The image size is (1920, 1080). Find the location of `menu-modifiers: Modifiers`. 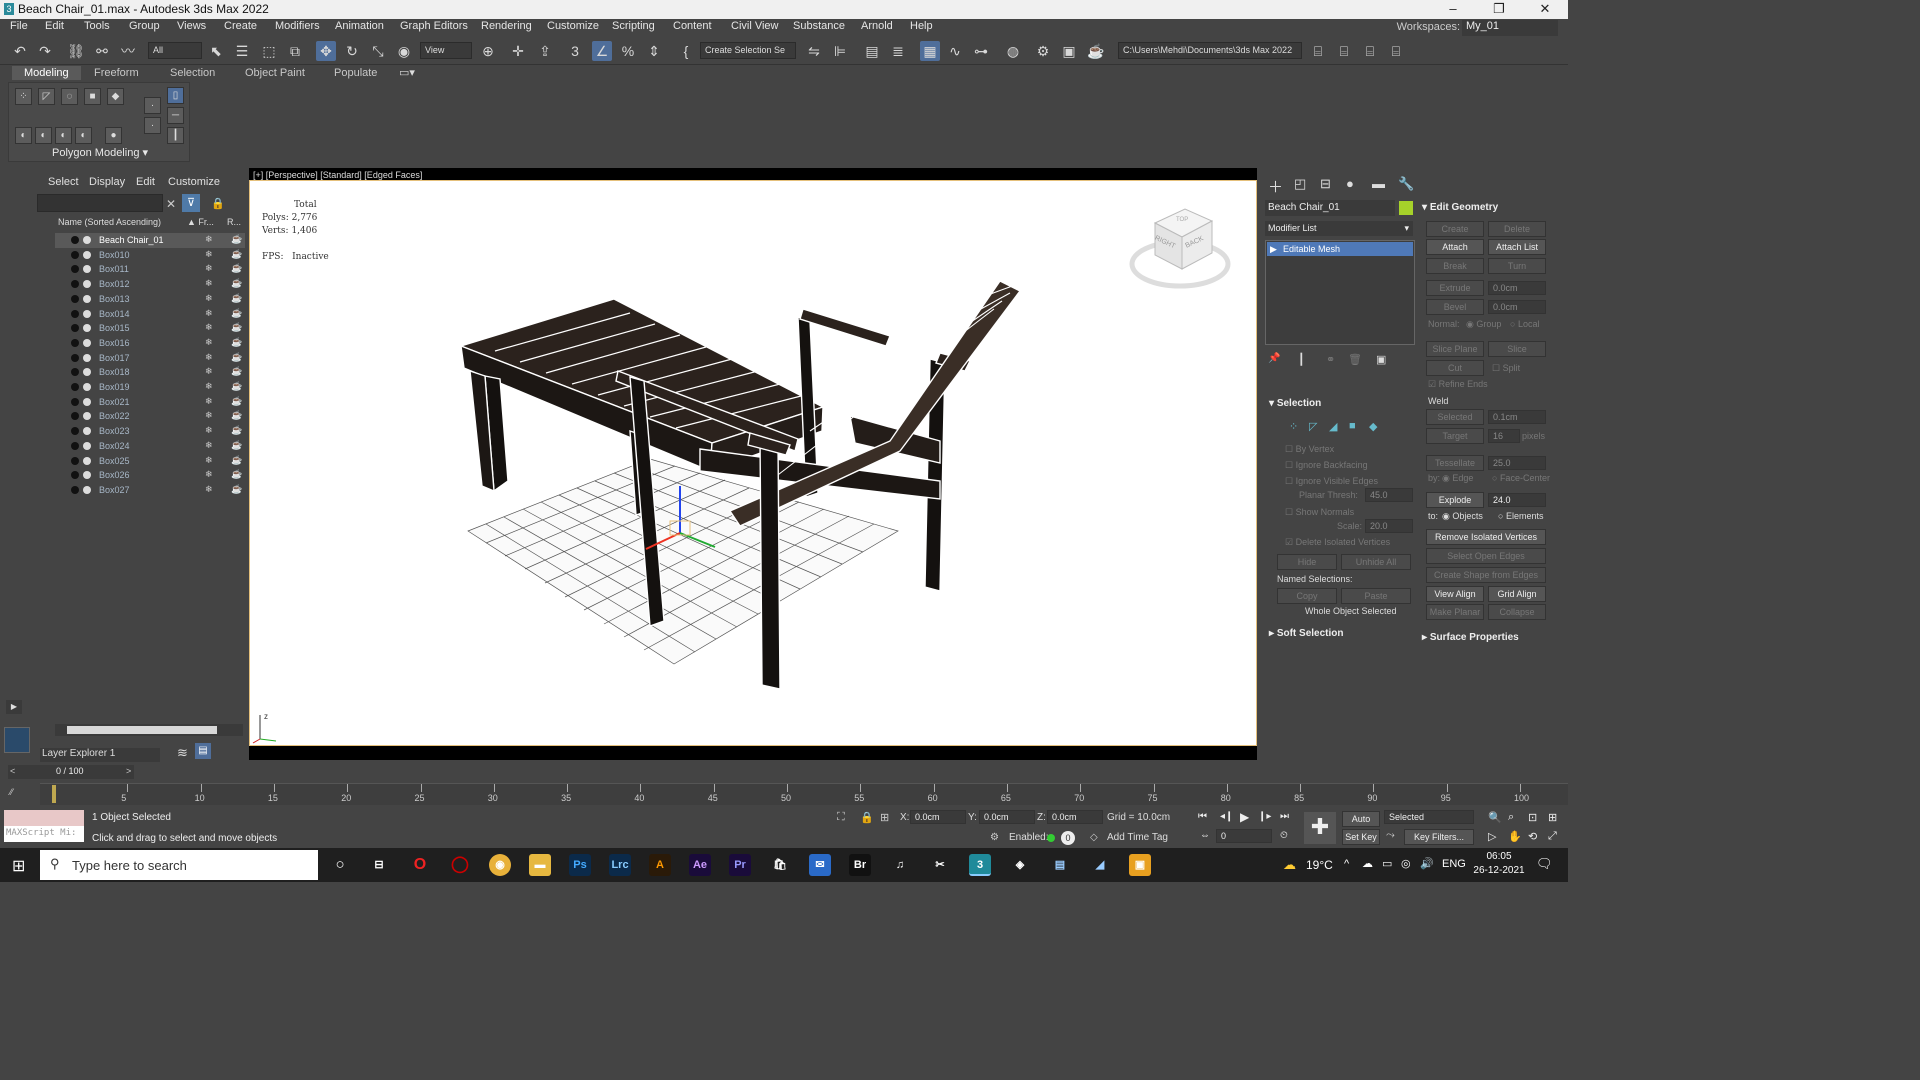

menu-modifiers: Modifiers is located at coordinates (297, 26).